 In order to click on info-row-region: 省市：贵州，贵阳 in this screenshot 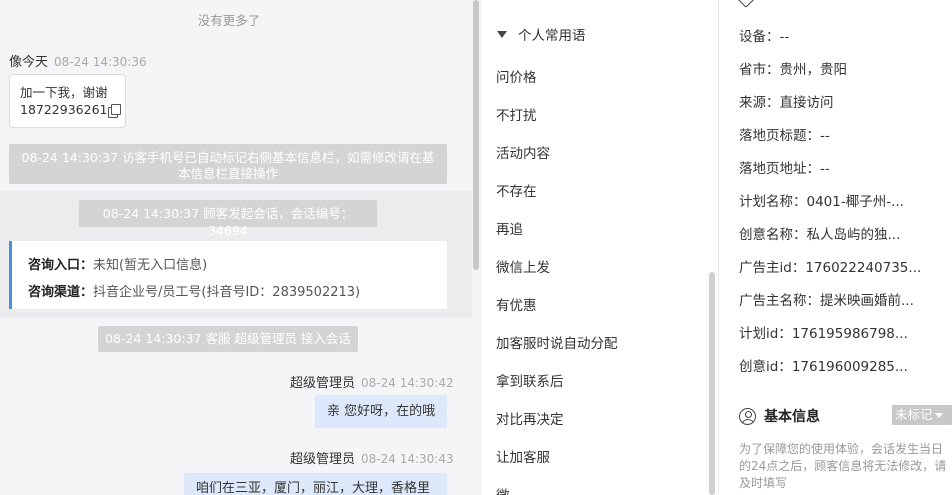, I will do `click(793, 70)`.